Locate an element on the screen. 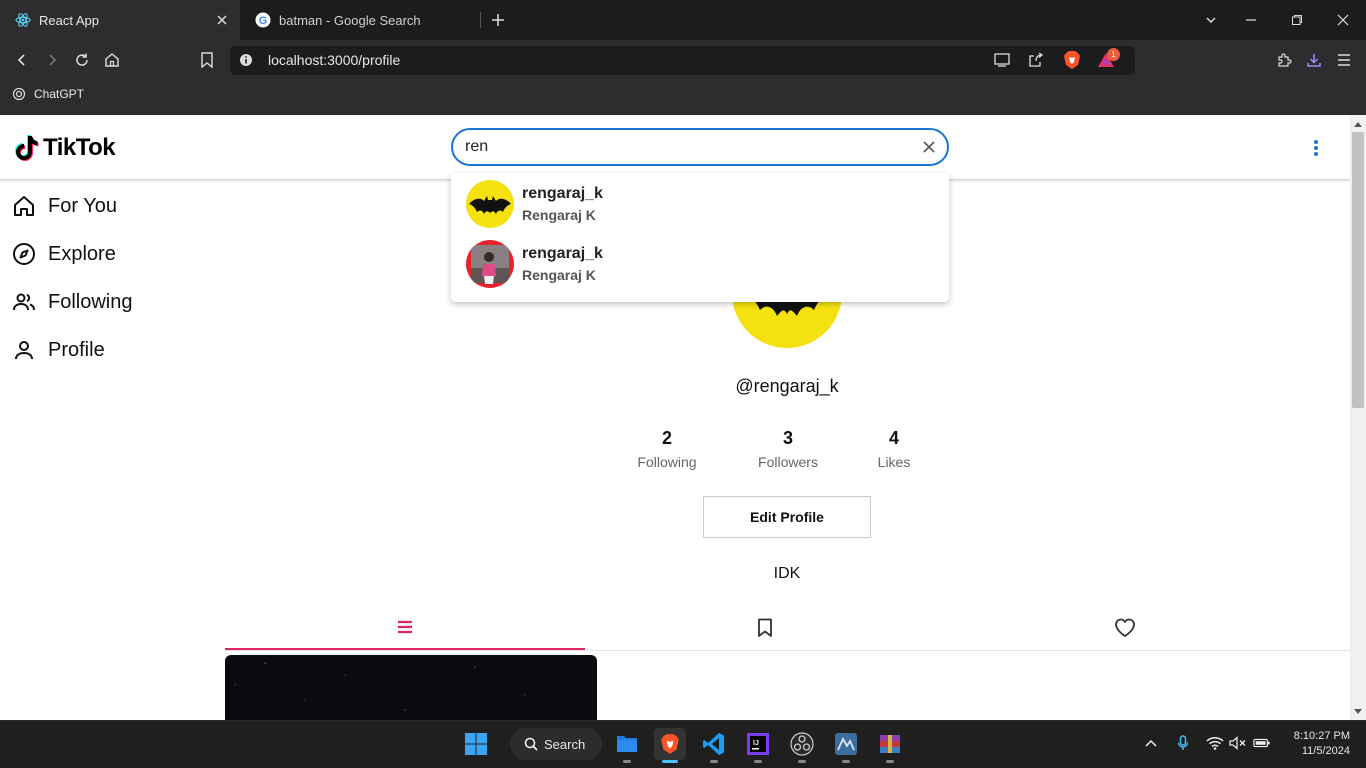 Image resolution: width=1366 pixels, height=768 pixels. tab-search-chevron-icon is located at coordinates (1211, 20).